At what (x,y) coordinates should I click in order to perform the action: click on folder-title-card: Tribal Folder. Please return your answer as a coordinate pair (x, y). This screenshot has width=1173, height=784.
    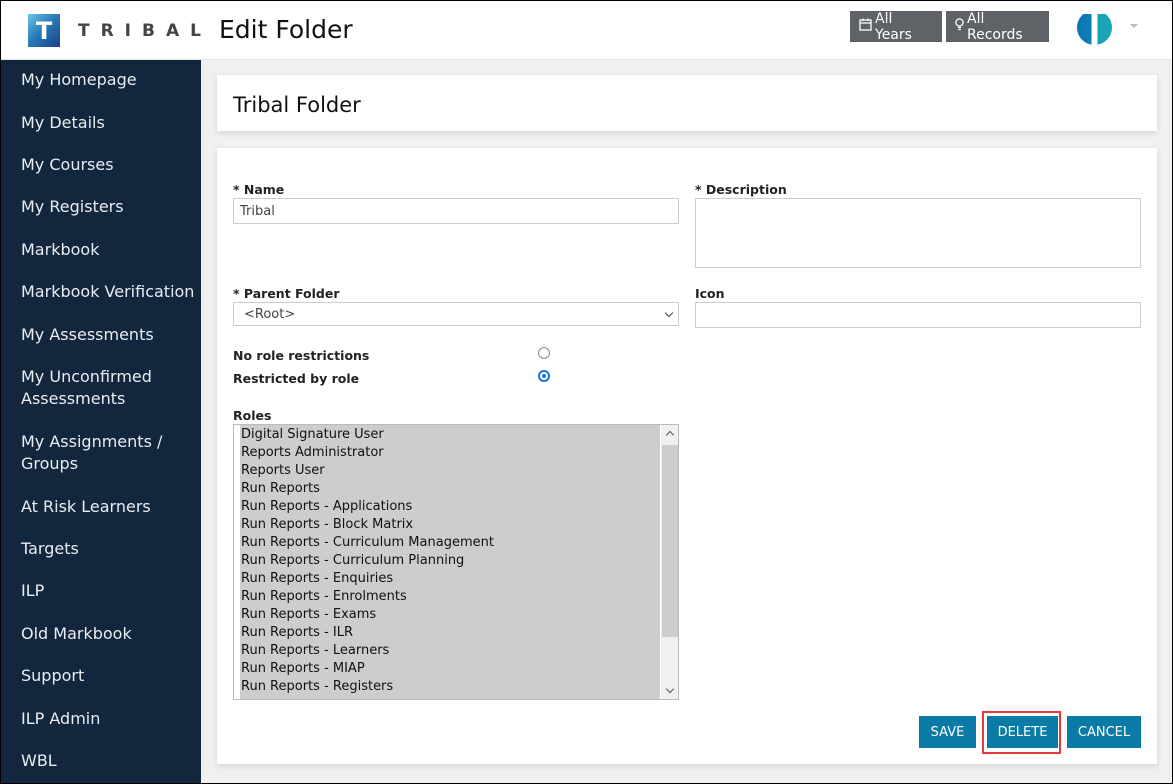
    Looking at the image, I should click on (687, 103).